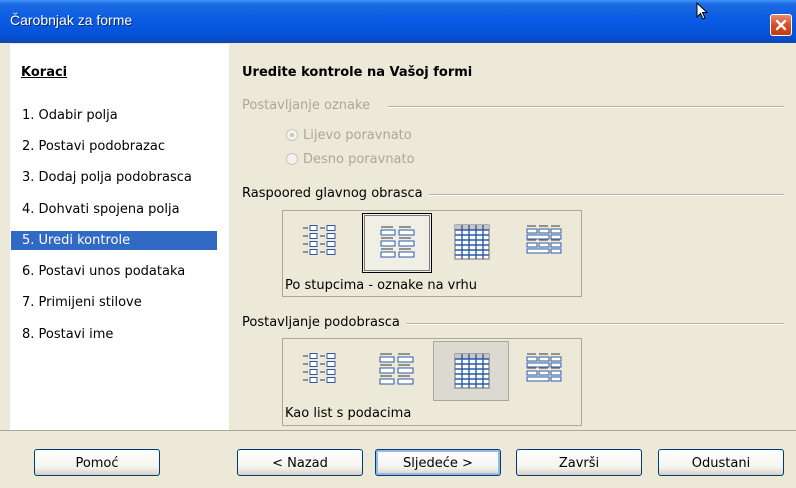 This screenshot has width=796, height=488. I want to click on radio-left-aligned-label: Lijevo poravnato, so click(357, 135).